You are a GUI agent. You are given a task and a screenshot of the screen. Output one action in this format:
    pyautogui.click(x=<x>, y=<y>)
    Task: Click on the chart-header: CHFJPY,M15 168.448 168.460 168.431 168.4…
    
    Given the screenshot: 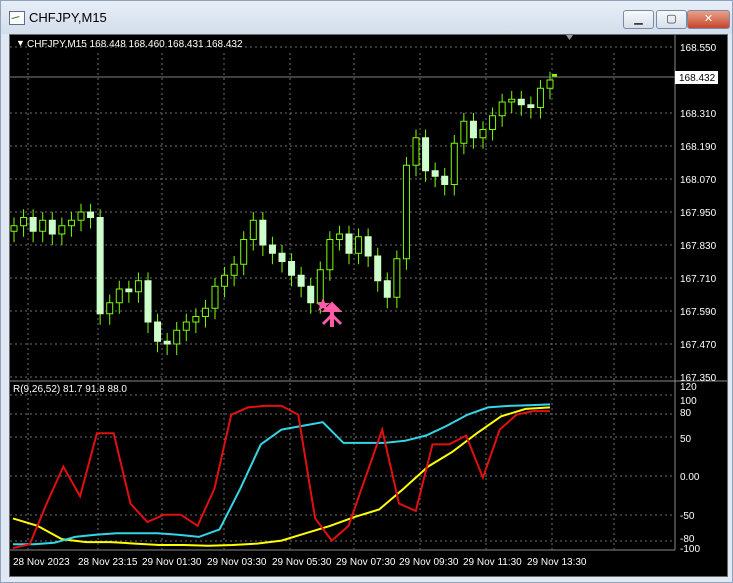 What is the action you would take?
    pyautogui.click(x=135, y=44)
    